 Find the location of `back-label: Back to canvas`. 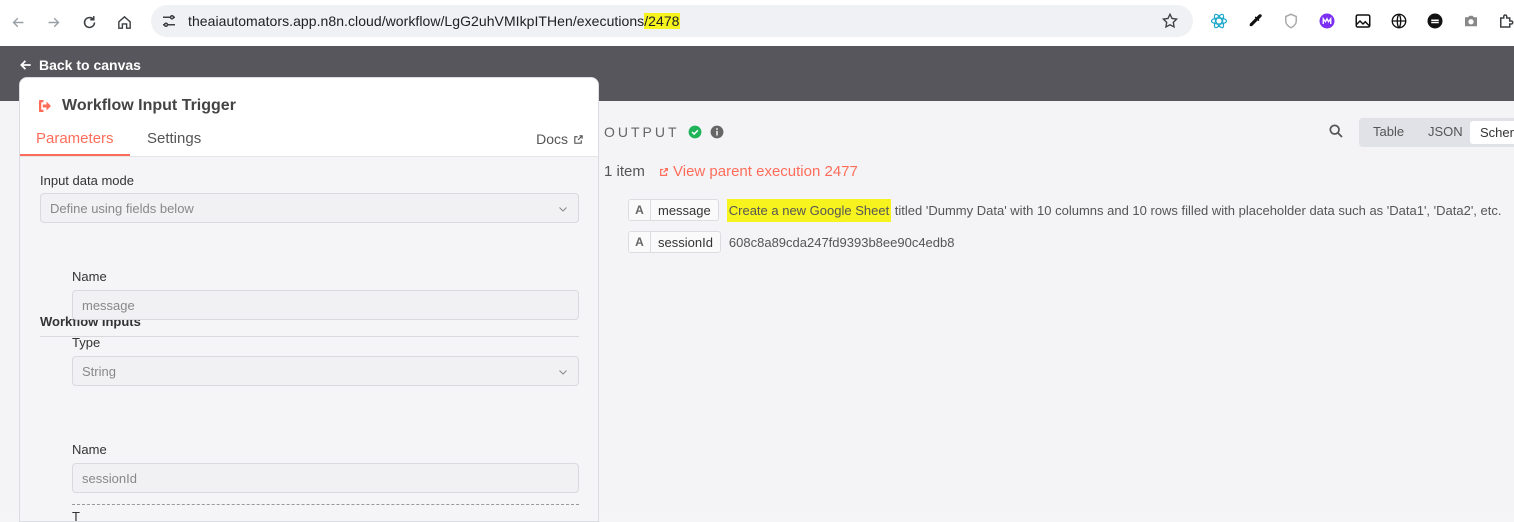

back-label: Back to canvas is located at coordinates (90, 65).